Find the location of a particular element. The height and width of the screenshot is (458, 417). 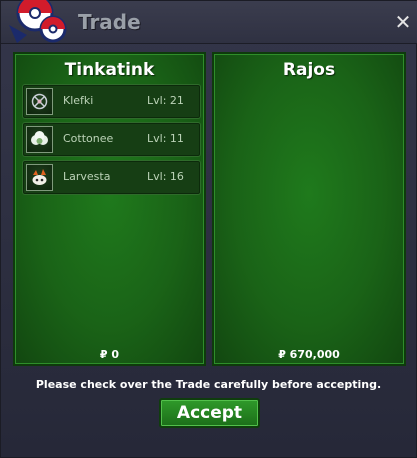

klefki-icon is located at coordinates (39, 101).